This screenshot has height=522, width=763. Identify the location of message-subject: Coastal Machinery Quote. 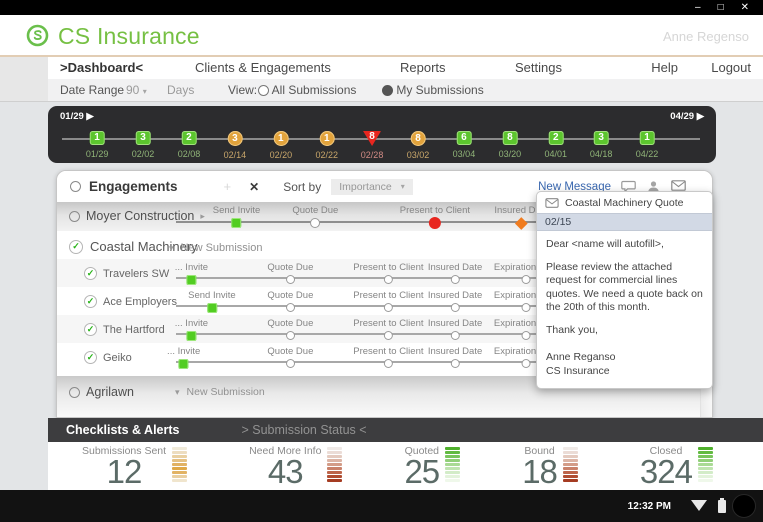
(624, 203).